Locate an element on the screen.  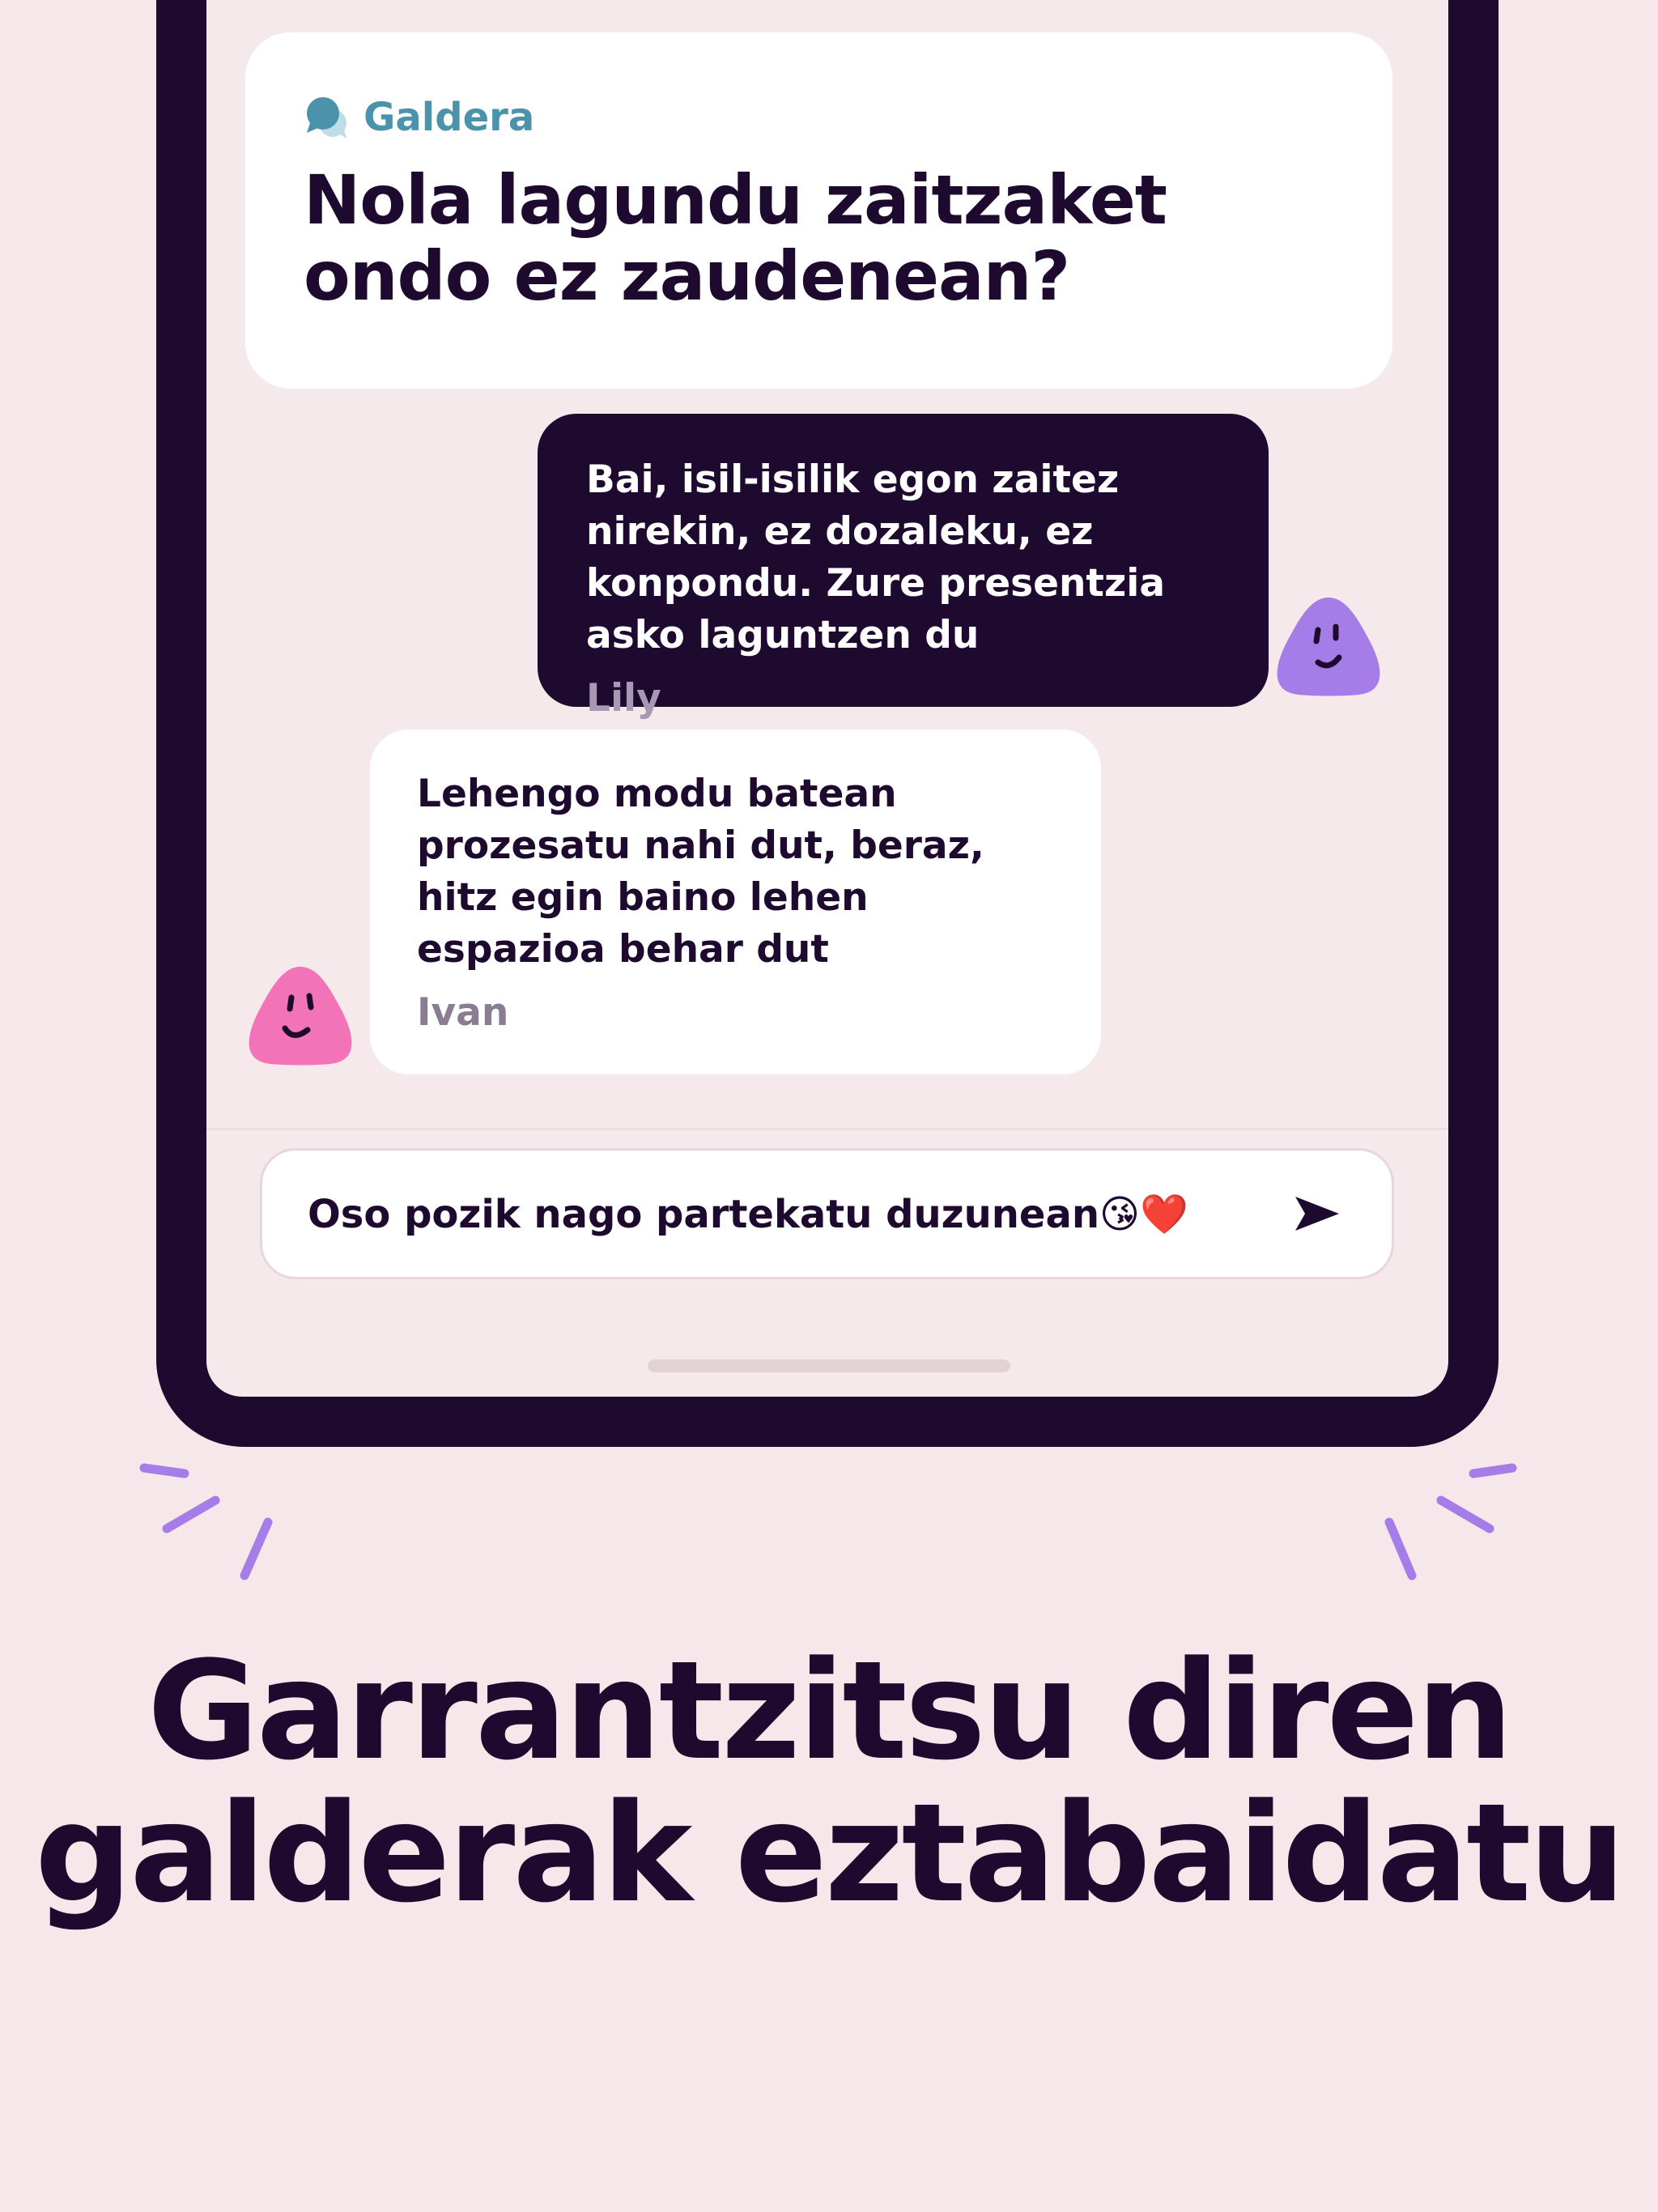
message-input is located at coordinates (799, 1213).